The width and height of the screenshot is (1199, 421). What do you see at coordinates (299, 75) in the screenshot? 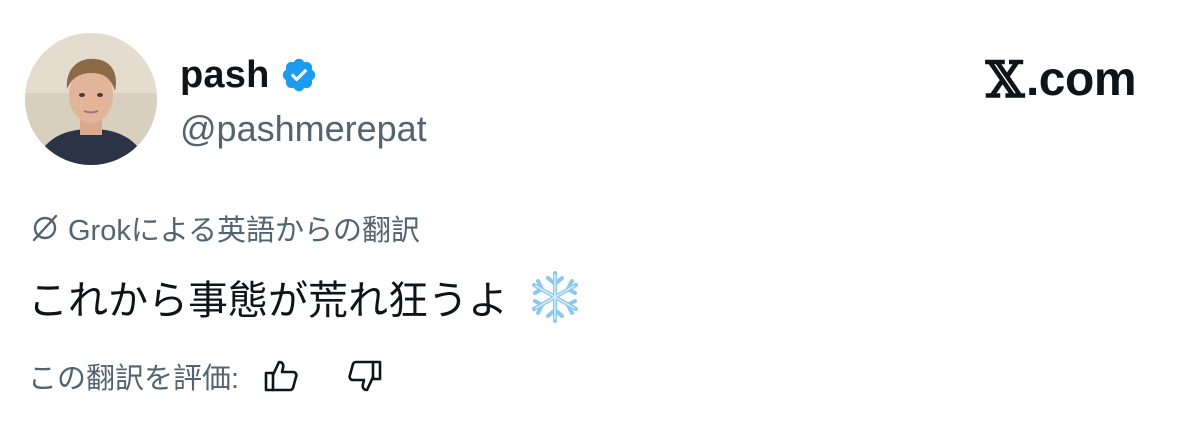
I see `verified-badge-icon` at bounding box center [299, 75].